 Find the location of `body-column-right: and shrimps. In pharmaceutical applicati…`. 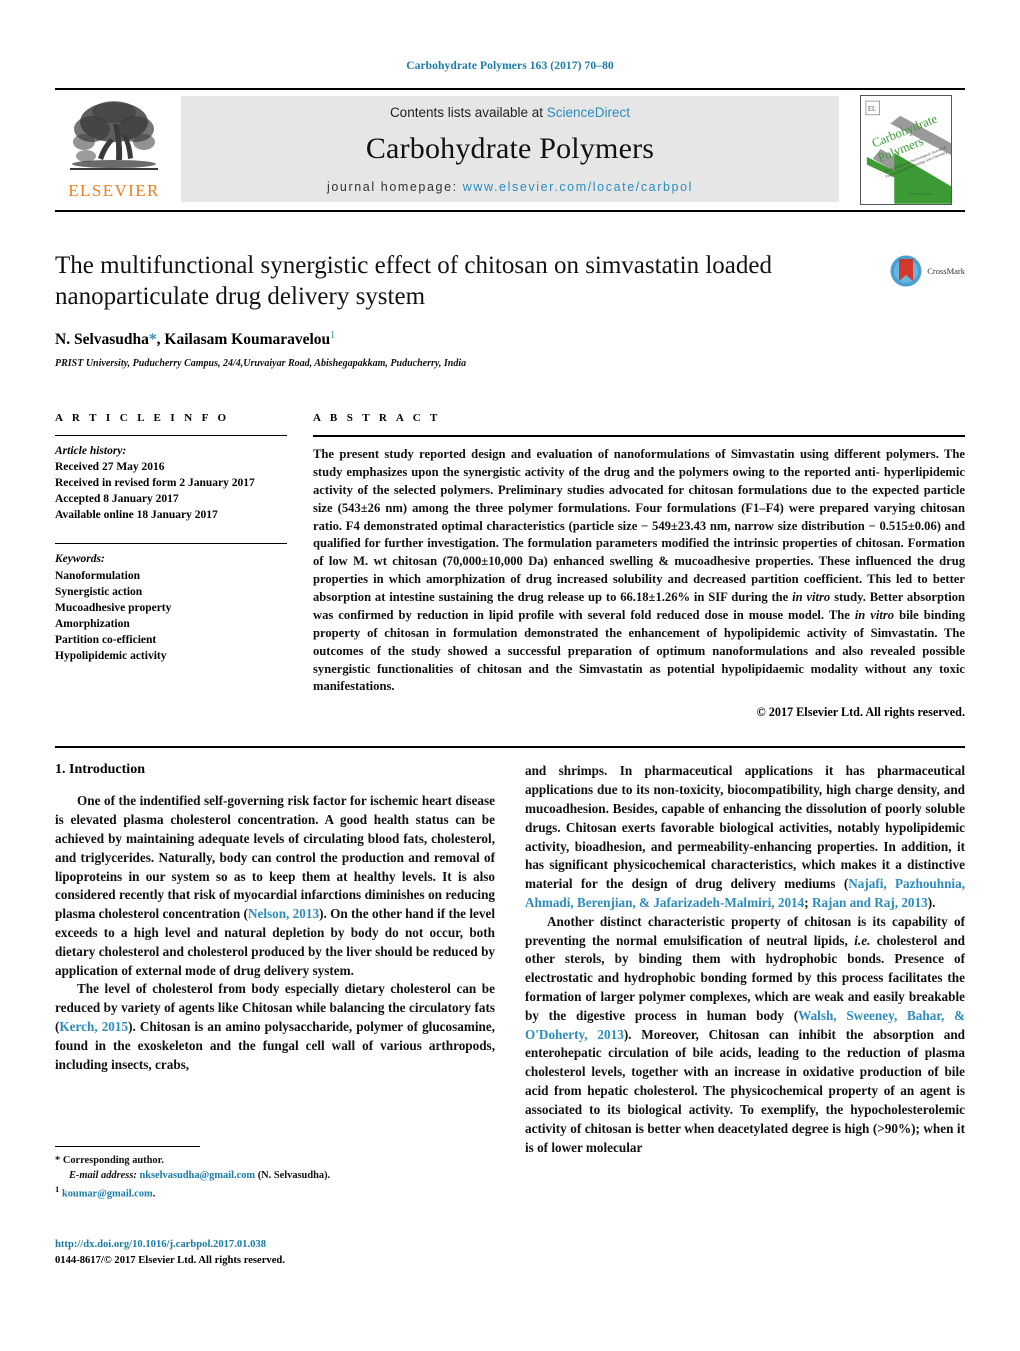

body-column-right: and shrimps. In pharmaceutical applicati… is located at coordinates (745, 959).